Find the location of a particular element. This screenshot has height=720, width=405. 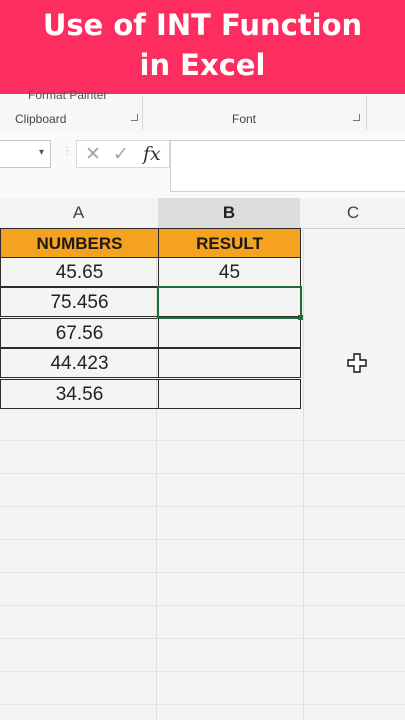

font-group-label: Font is located at coordinates (244, 119).